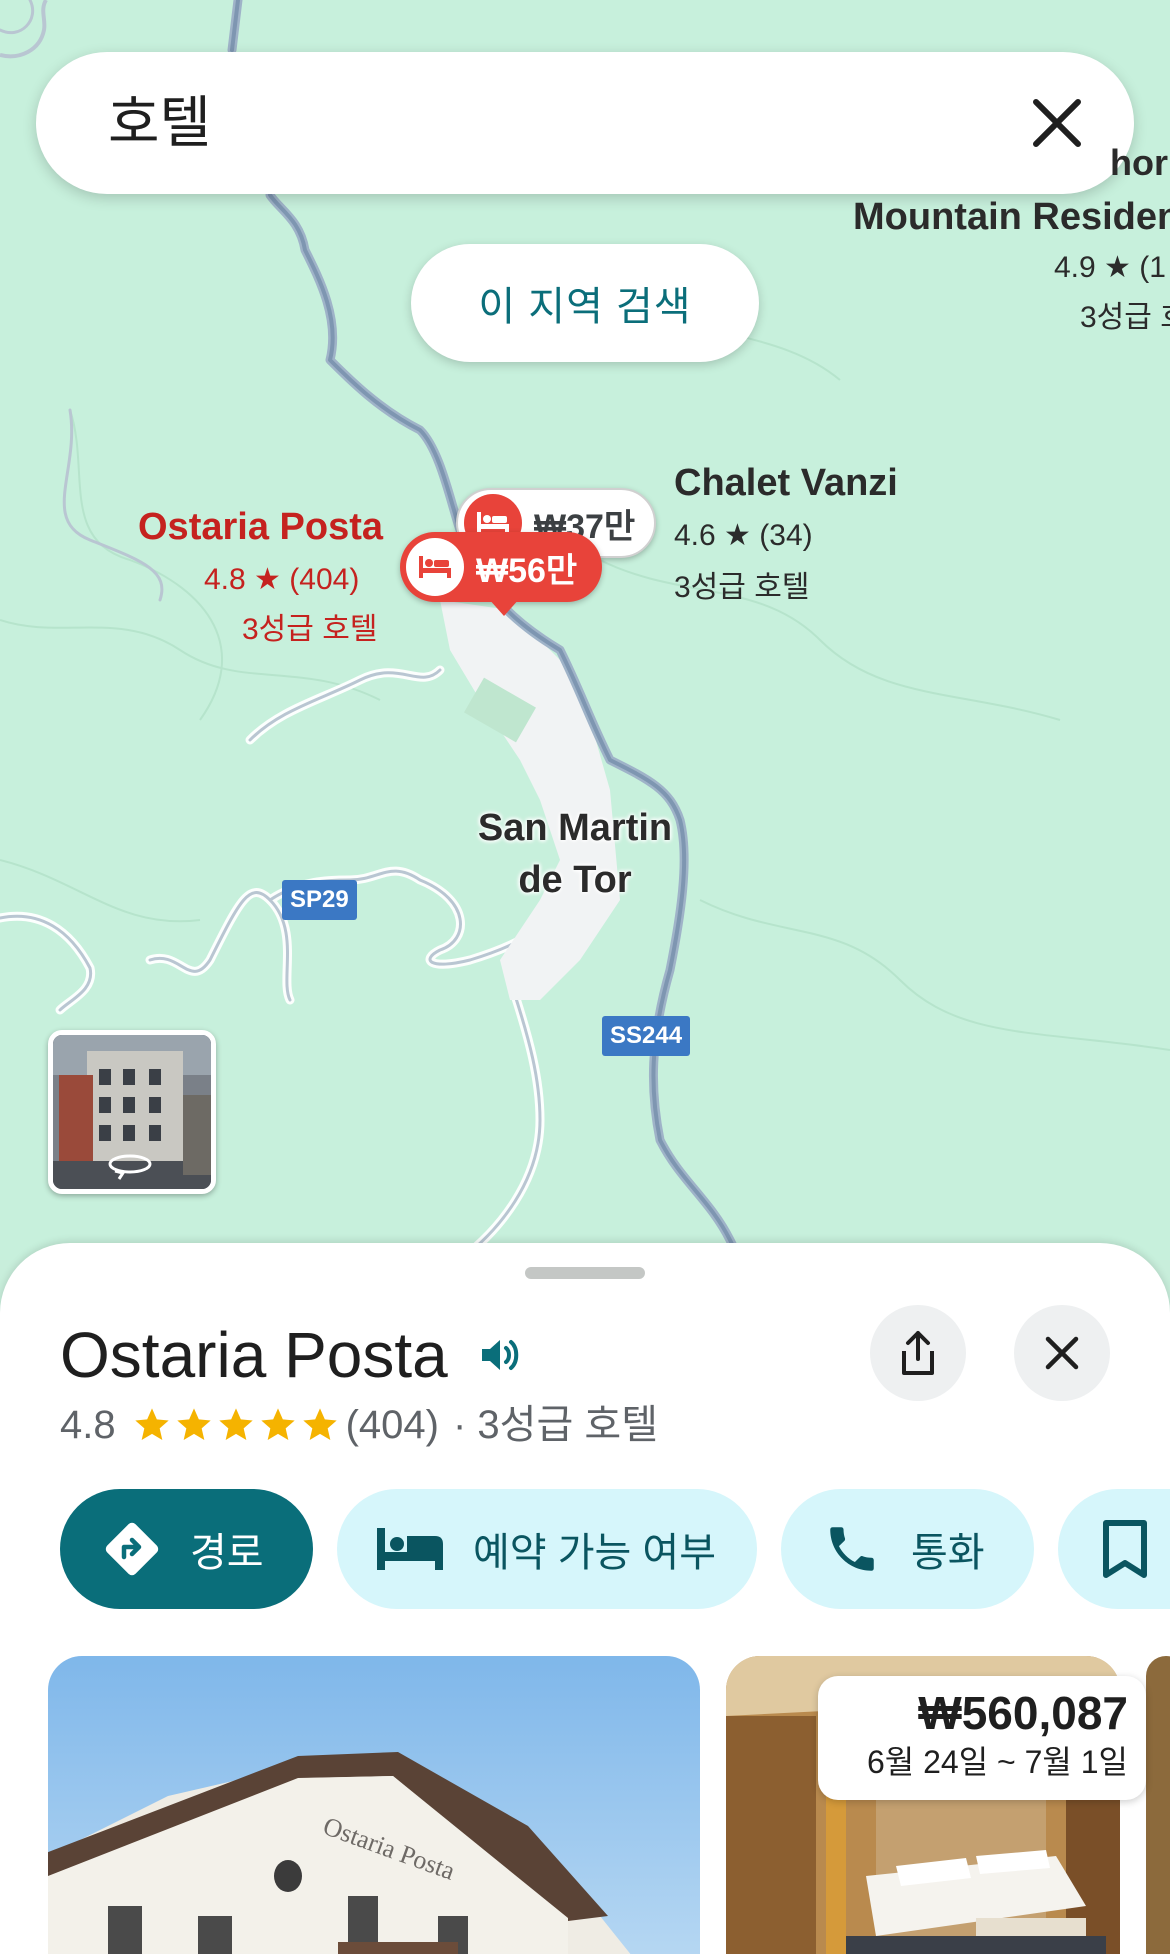  Describe the element at coordinates (159, 123) in the screenshot. I see `search-input: 호텔` at that location.